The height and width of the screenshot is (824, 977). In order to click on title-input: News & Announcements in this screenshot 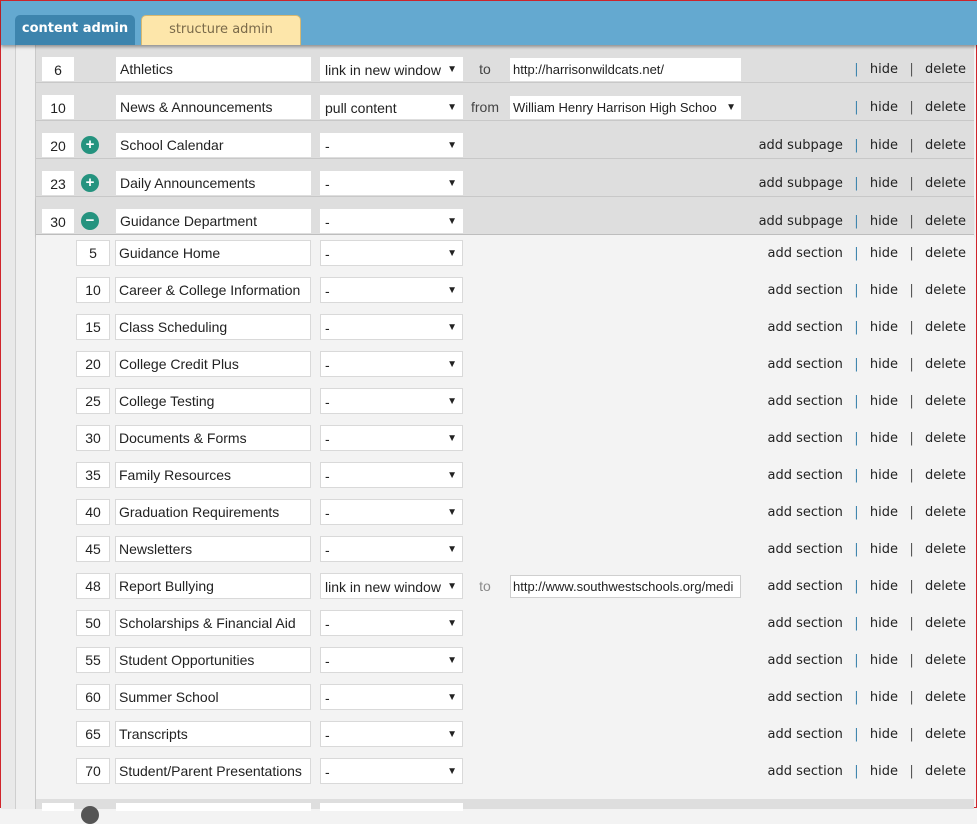, I will do `click(213, 107)`.